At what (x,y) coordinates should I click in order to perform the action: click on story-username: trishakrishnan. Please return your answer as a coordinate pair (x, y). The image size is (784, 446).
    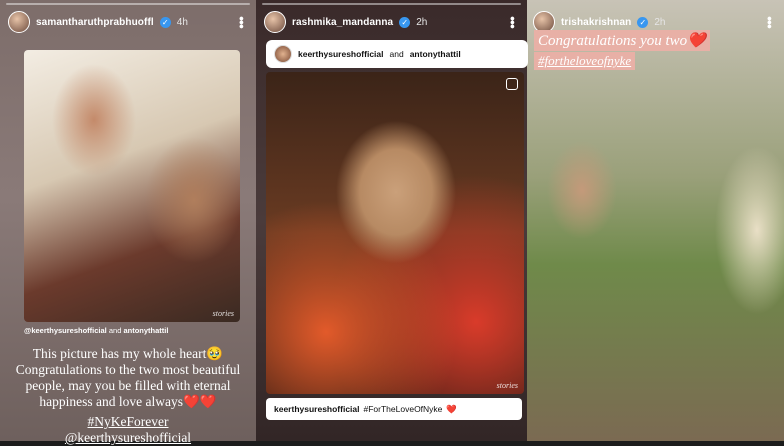
    Looking at the image, I should click on (596, 22).